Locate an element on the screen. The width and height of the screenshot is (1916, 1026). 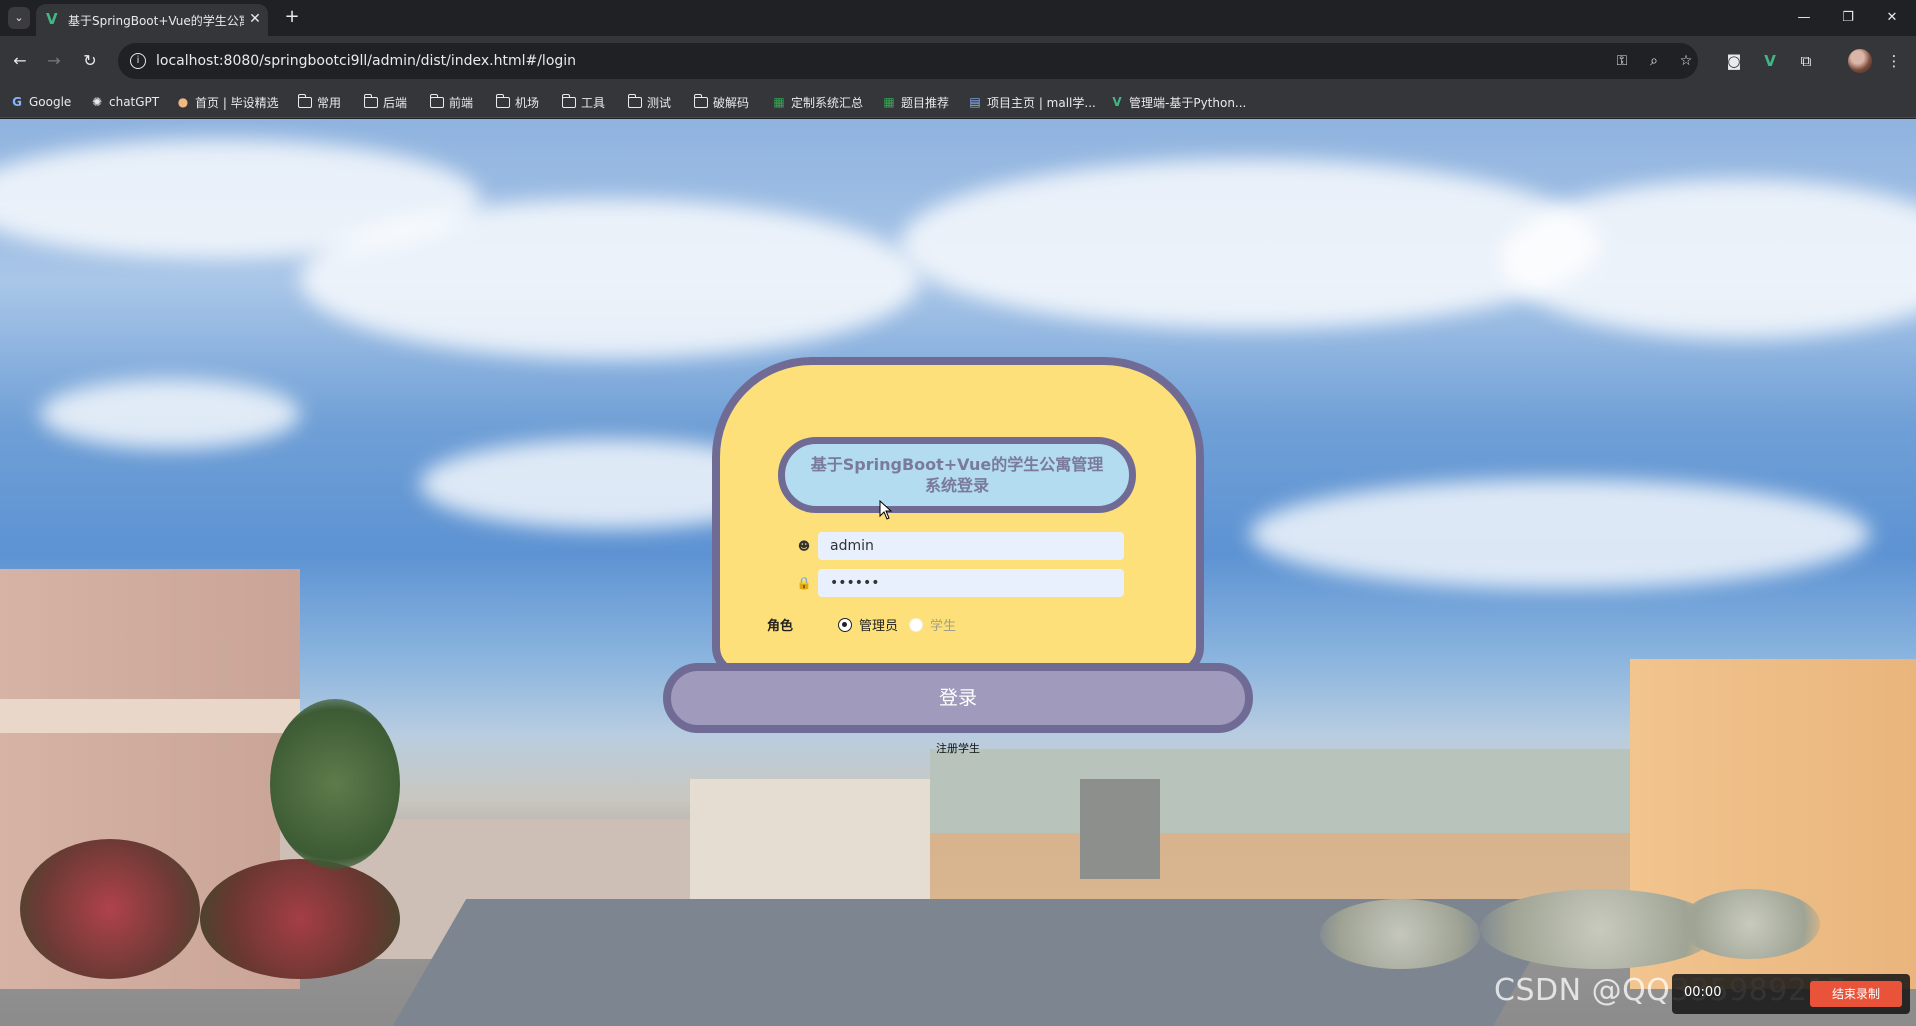
bookmark-label: 题目推荐 is located at coordinates (925, 102).